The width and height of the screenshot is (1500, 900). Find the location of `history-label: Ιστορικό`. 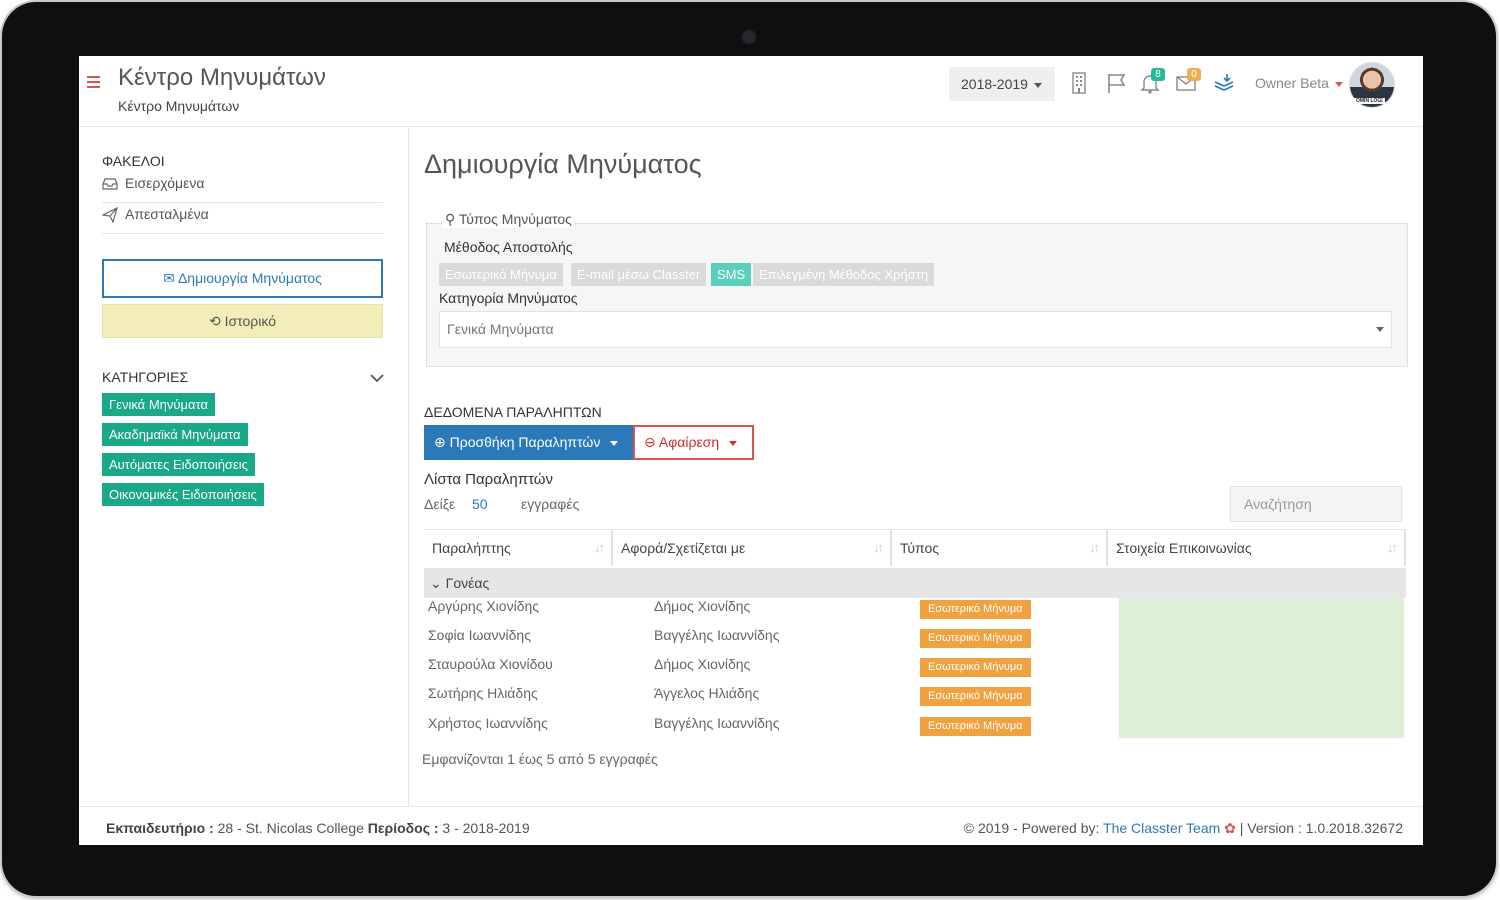

history-label: Ιστορικό is located at coordinates (250, 321).